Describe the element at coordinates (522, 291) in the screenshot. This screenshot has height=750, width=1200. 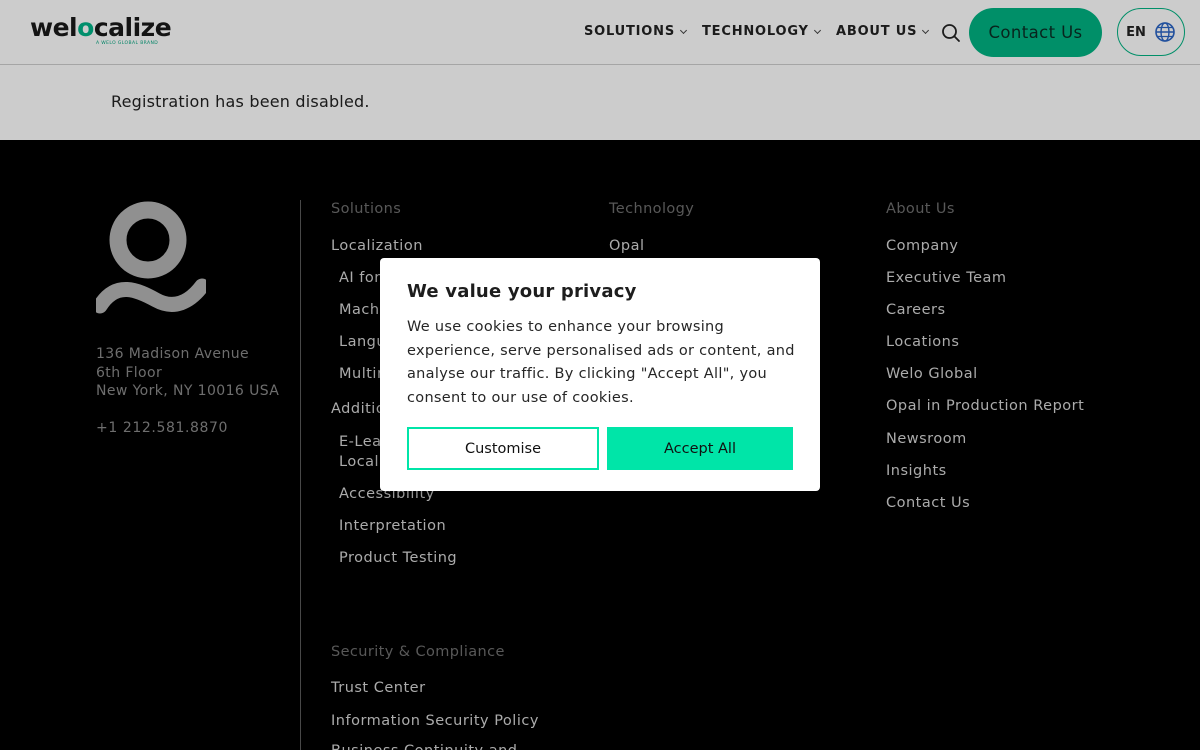
I see `cookie-dialog-title: We value your privacy` at that location.